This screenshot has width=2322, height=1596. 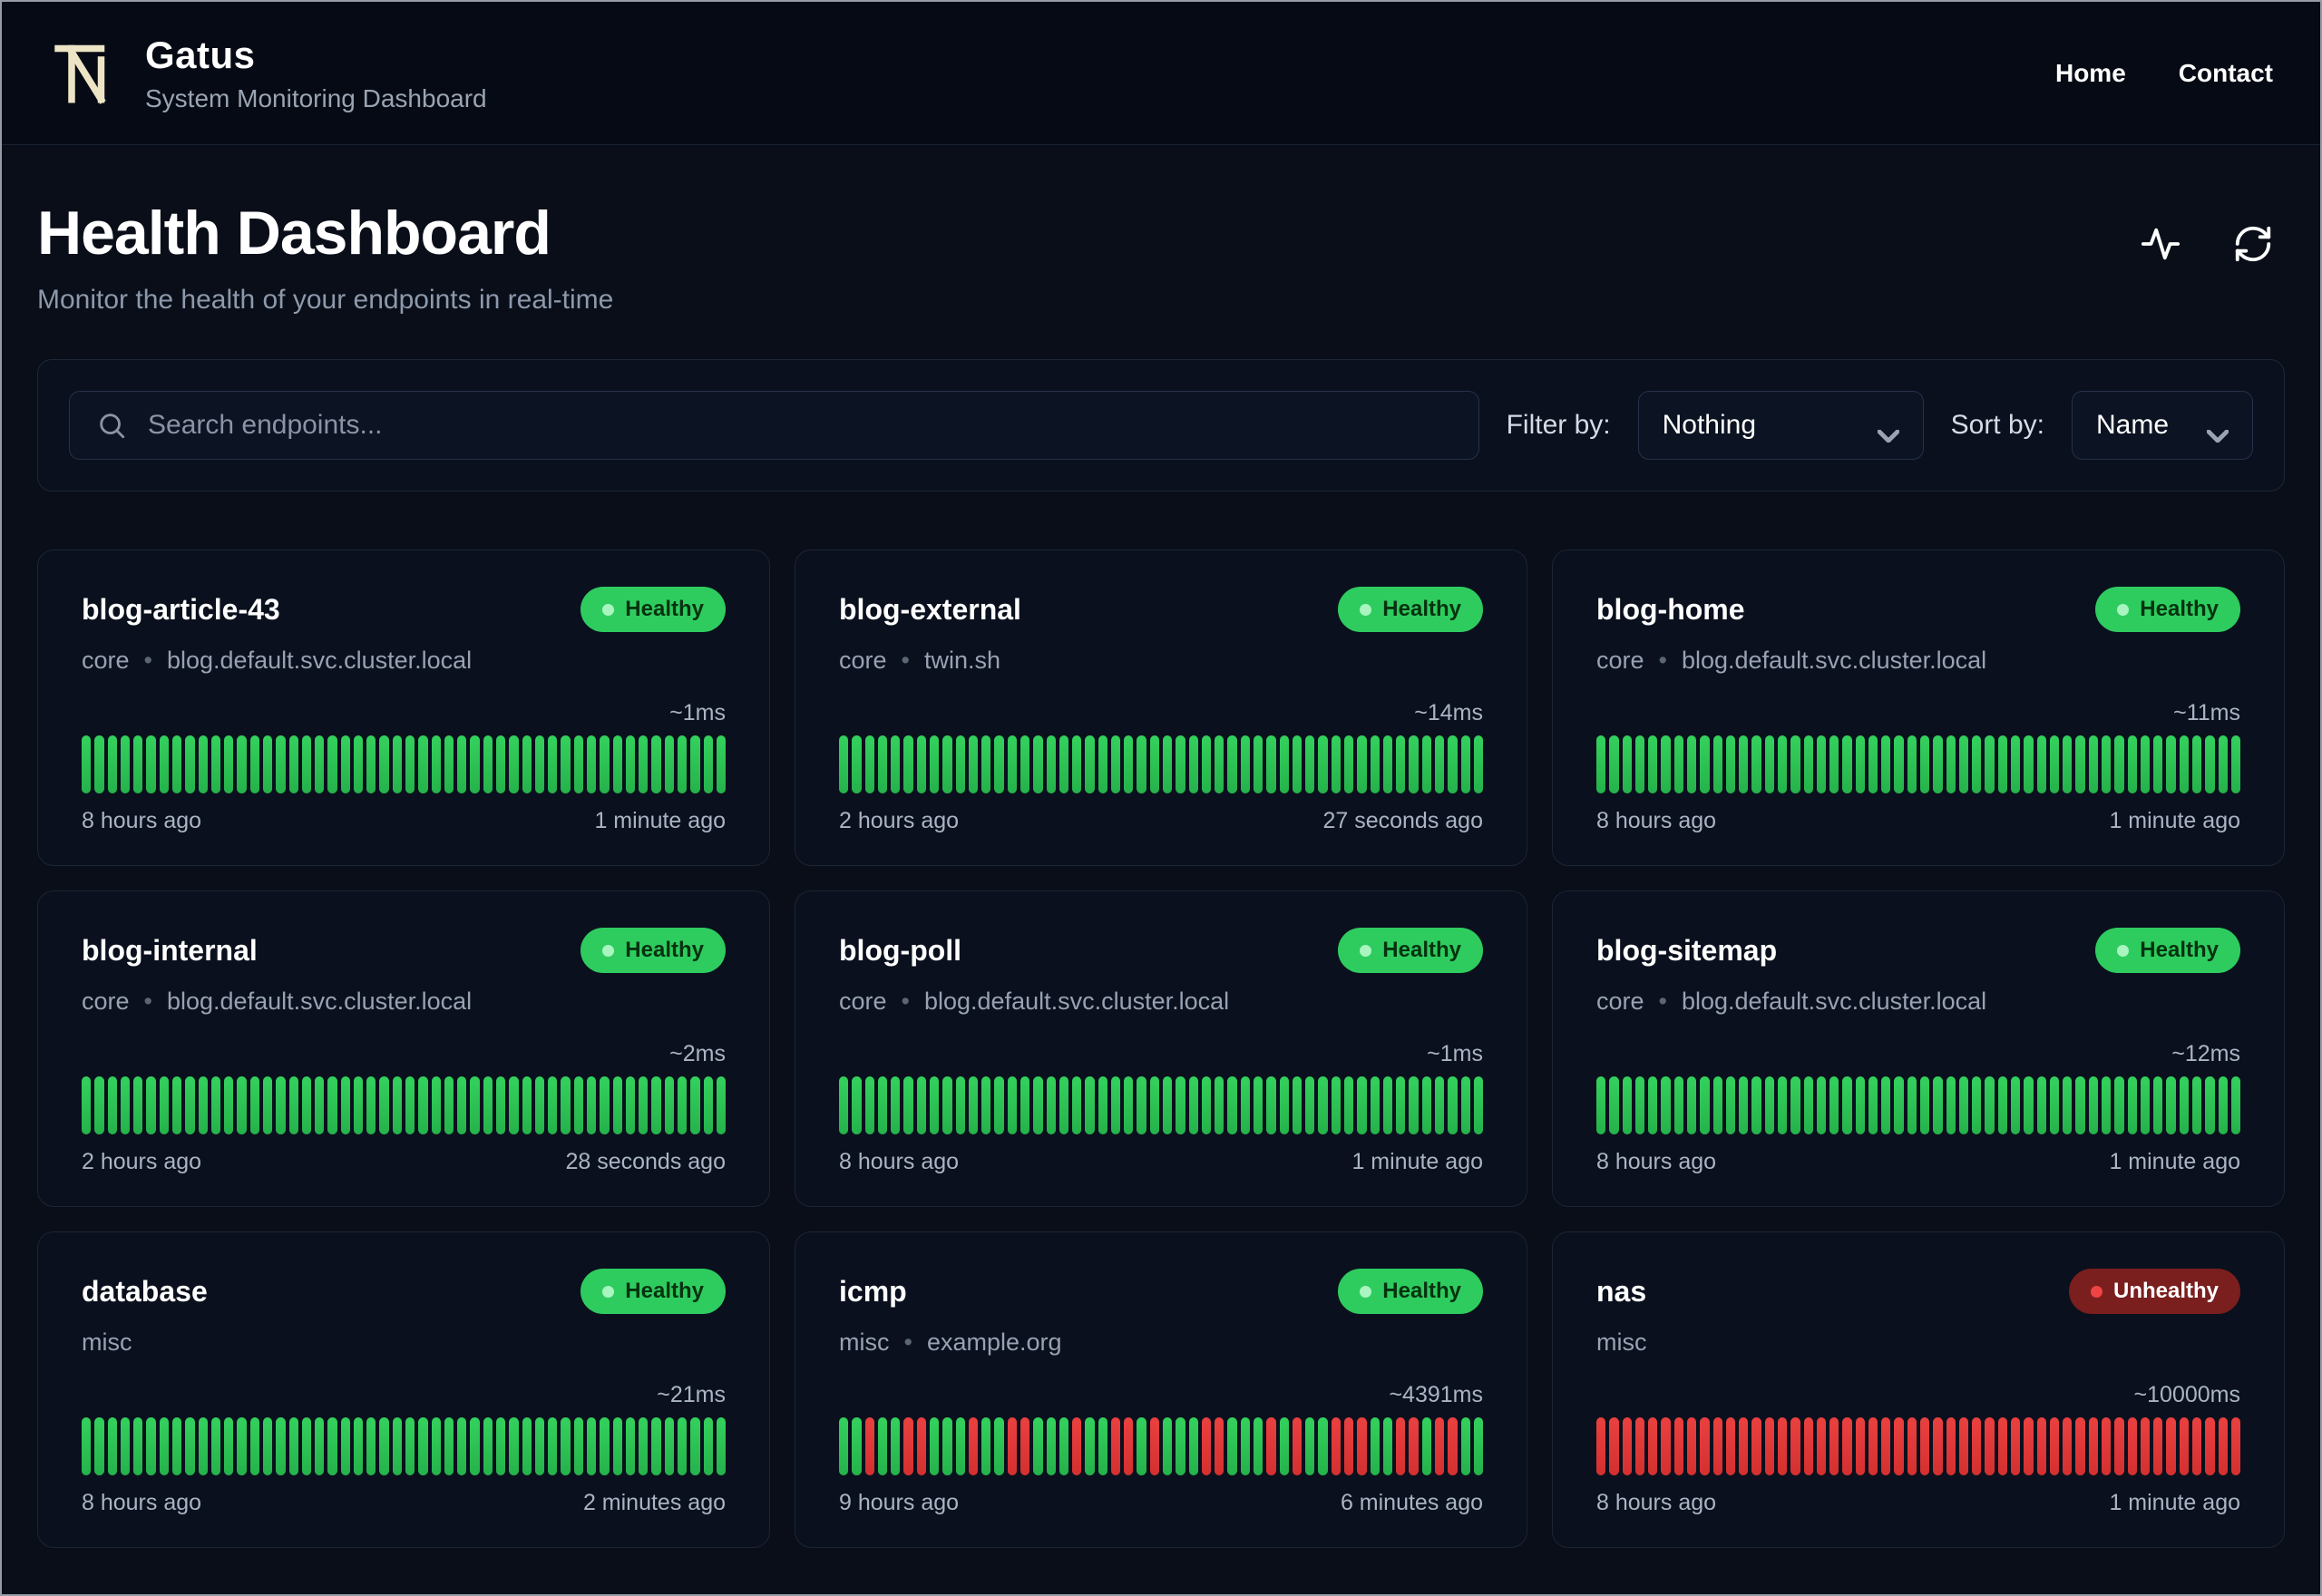 I want to click on nav-link-home: Home, so click(x=2090, y=73).